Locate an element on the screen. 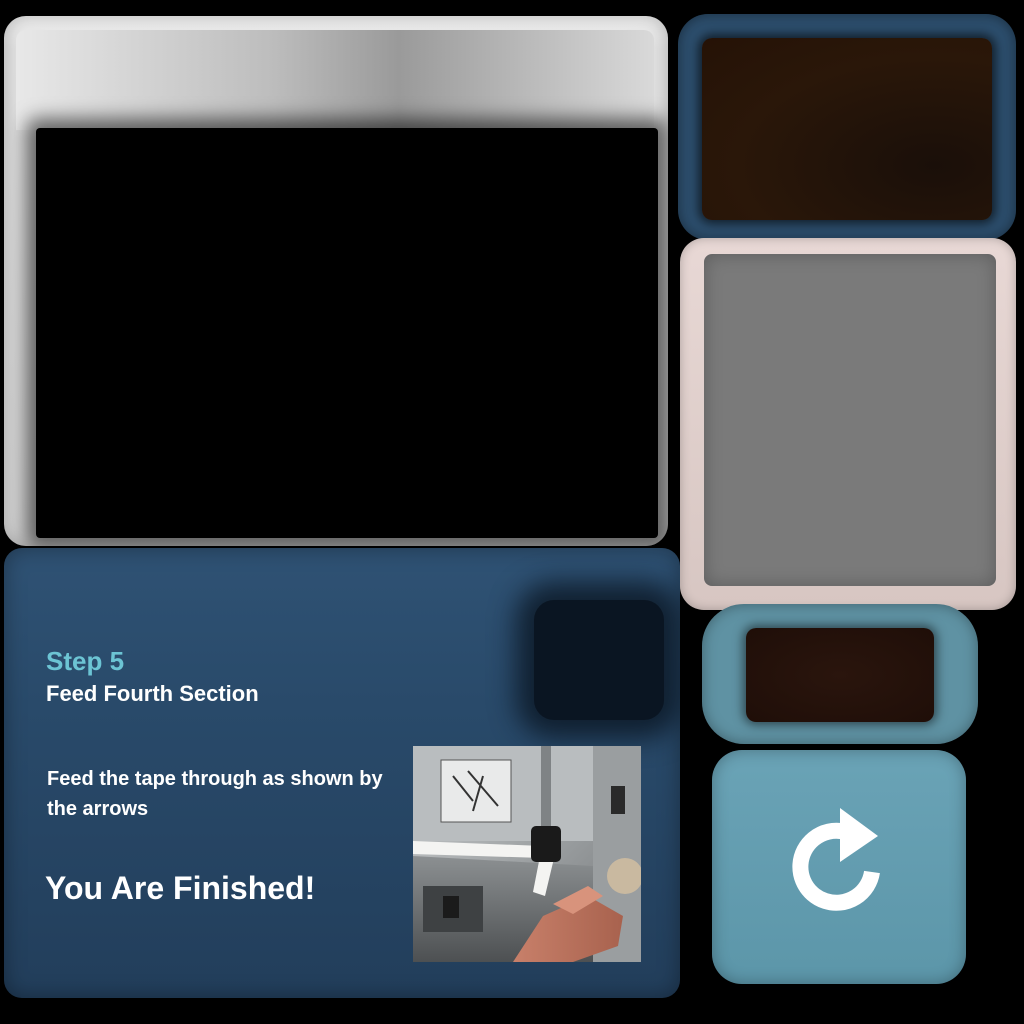 The width and height of the screenshot is (1024, 1024). top-right-tile-screen is located at coordinates (847, 129).